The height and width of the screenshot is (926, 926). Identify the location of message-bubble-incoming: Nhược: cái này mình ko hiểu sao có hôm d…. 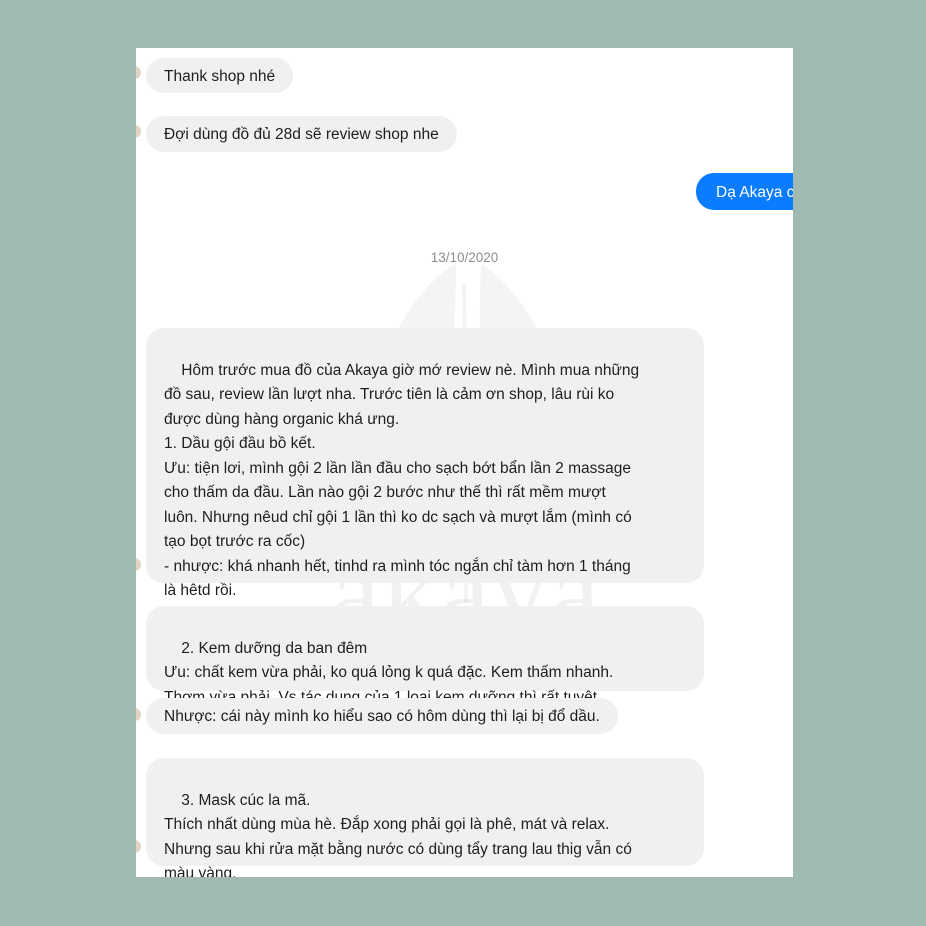
(382, 716).